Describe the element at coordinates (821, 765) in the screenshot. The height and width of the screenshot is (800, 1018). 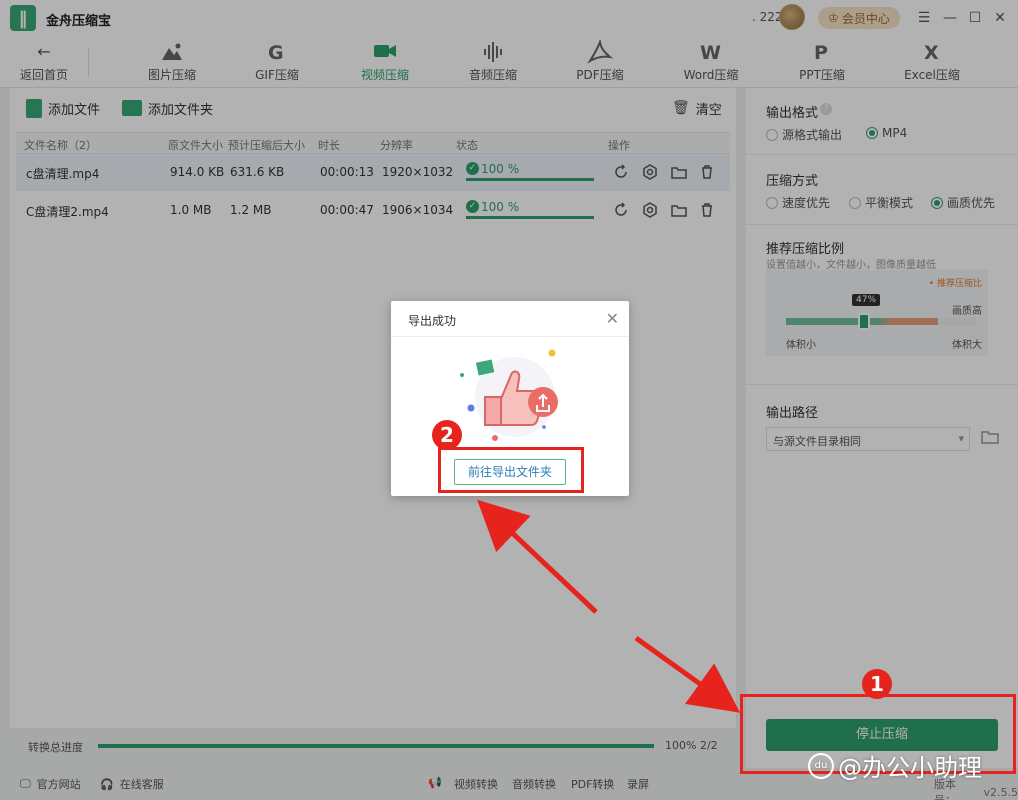
I see `watermark-logo: du` at that location.